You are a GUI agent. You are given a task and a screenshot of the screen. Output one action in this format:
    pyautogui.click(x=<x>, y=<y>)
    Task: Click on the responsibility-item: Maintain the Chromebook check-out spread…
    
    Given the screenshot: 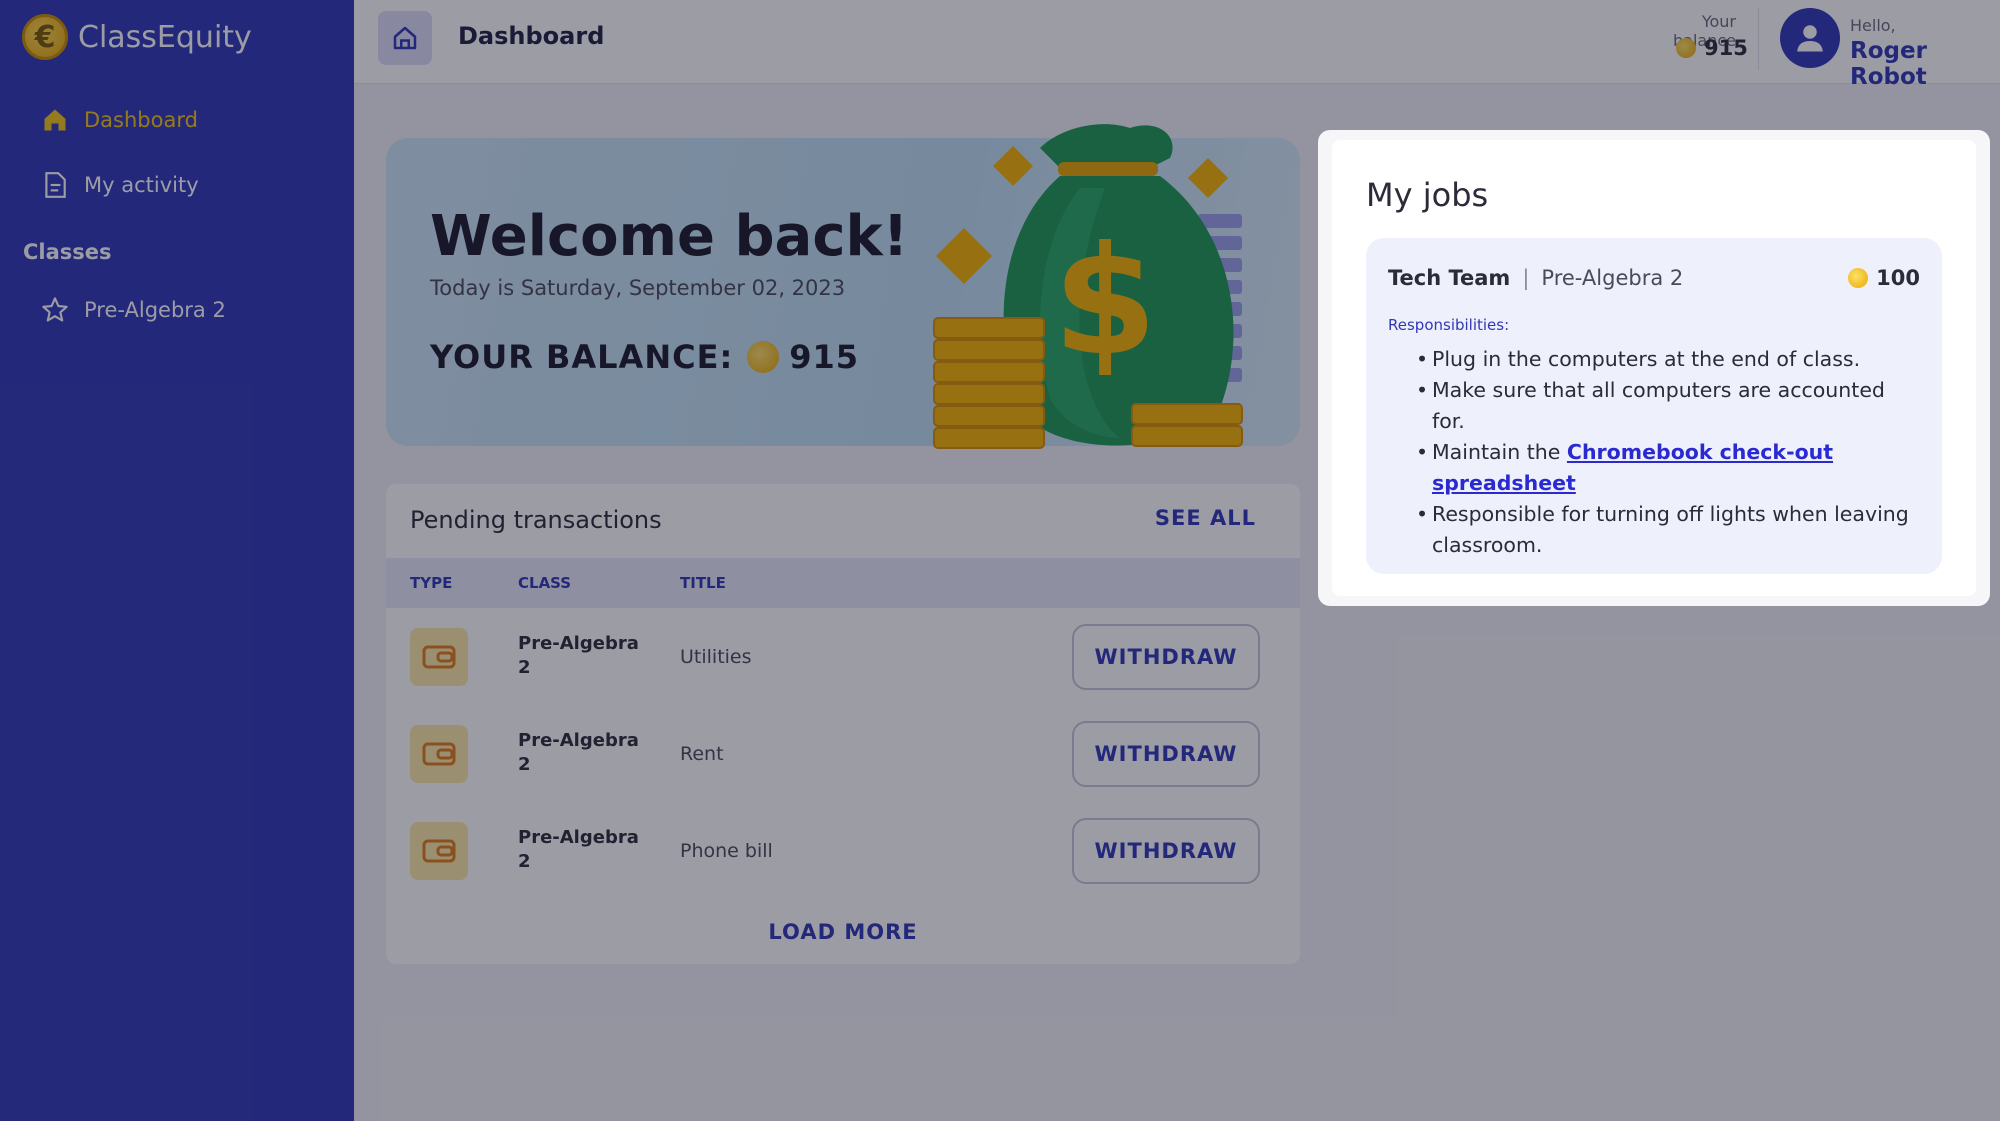 What is the action you would take?
    pyautogui.click(x=1667, y=468)
    